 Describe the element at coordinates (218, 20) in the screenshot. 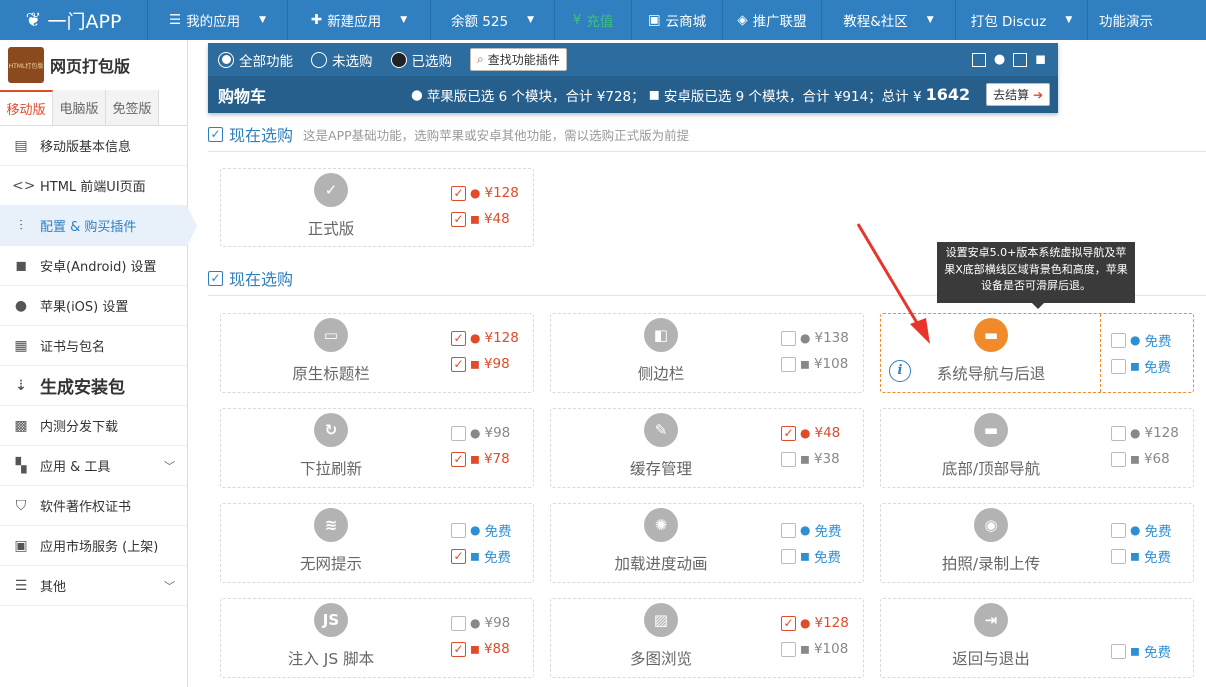

I see `nav-my-apps: ☰ 我的应用 ▼` at that location.